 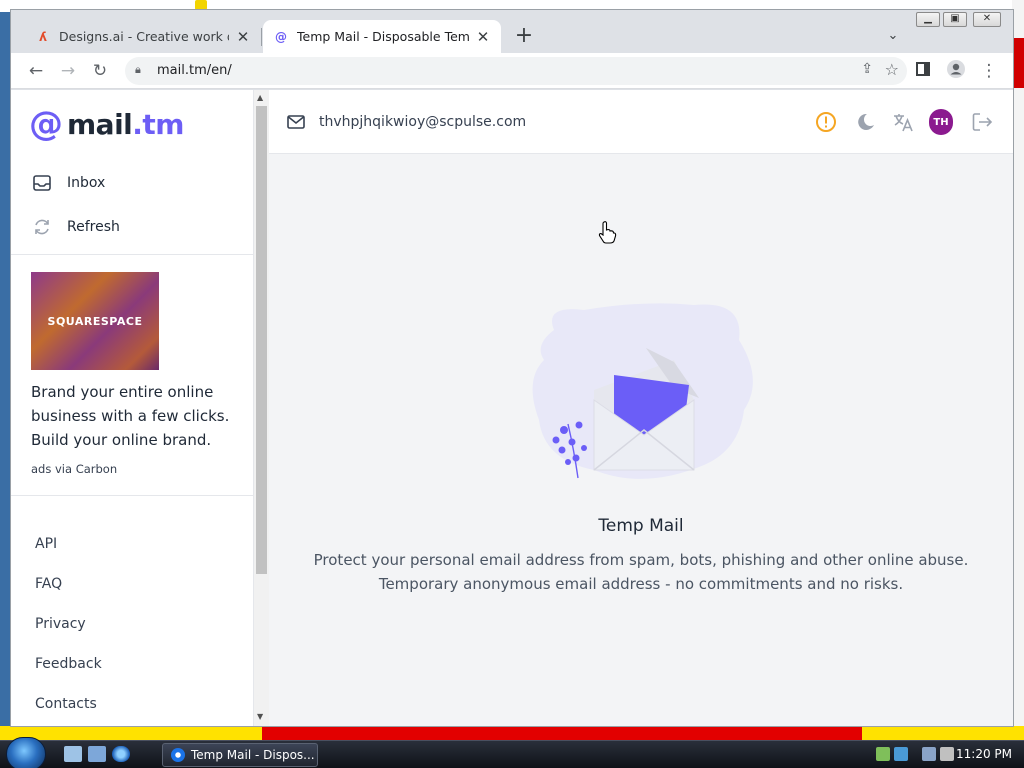 What do you see at coordinates (100, 71) in the screenshot?
I see `reload-icon: ↻` at bounding box center [100, 71].